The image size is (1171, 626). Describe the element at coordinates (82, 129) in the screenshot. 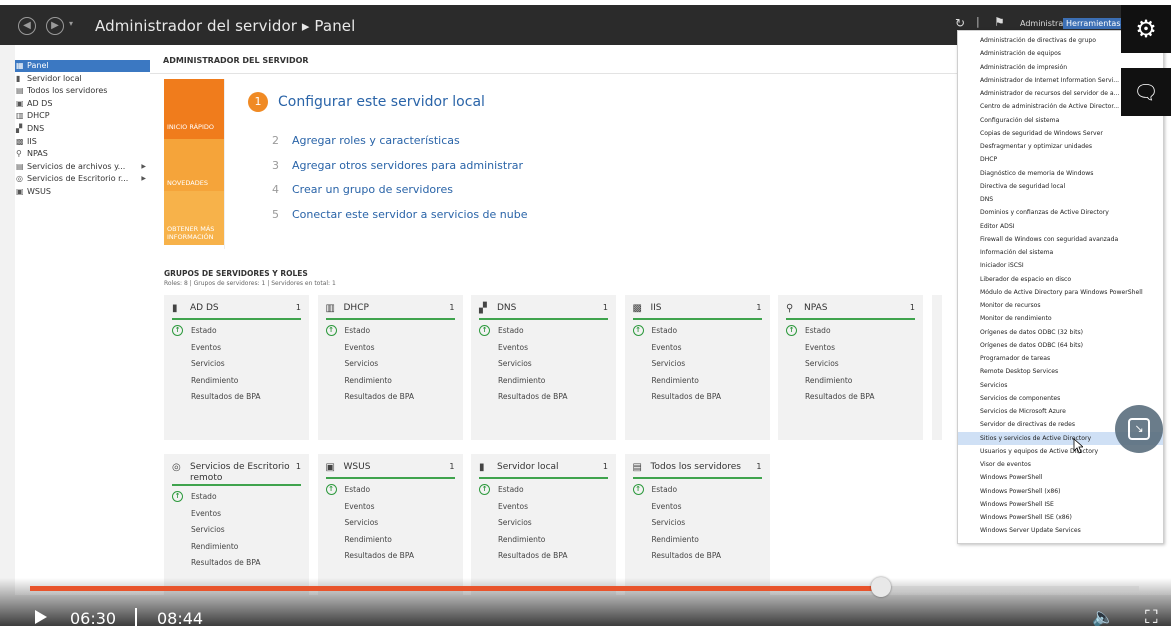

I see `sidebar-item: ▞ DNS` at that location.